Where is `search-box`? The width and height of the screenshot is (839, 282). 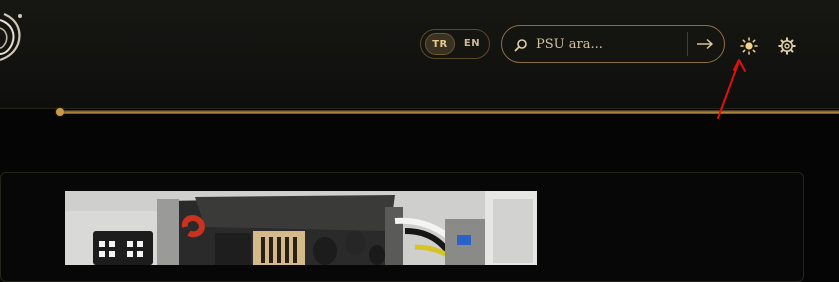
search-box is located at coordinates (613, 44).